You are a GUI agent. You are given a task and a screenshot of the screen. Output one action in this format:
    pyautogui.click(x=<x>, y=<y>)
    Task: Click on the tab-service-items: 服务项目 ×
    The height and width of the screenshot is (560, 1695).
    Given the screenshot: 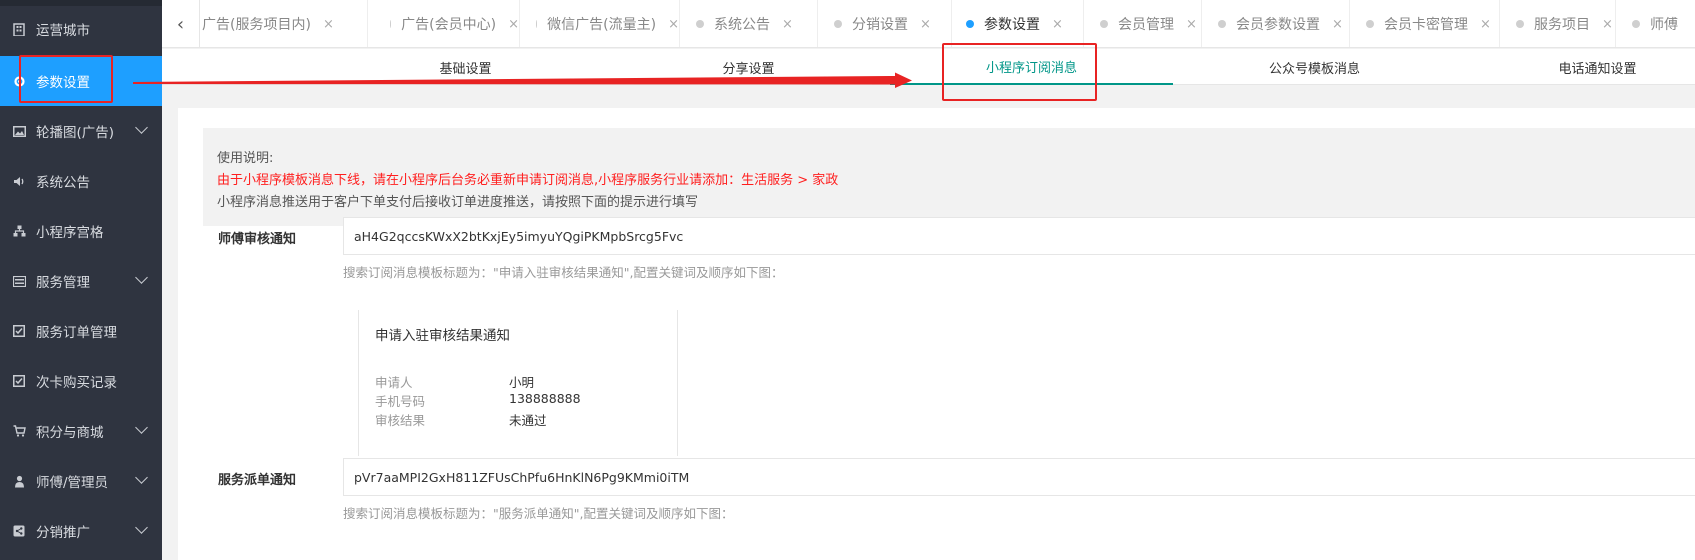 What is the action you would take?
    pyautogui.click(x=1558, y=23)
    